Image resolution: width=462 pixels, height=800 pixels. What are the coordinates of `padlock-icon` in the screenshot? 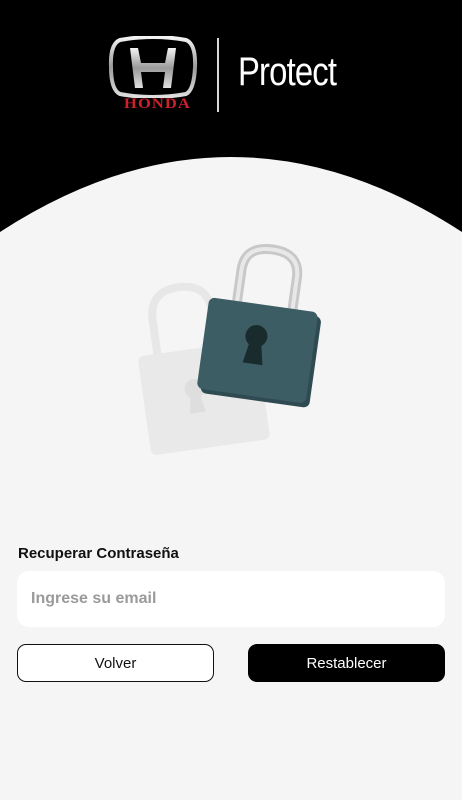 It's located at (259, 325).